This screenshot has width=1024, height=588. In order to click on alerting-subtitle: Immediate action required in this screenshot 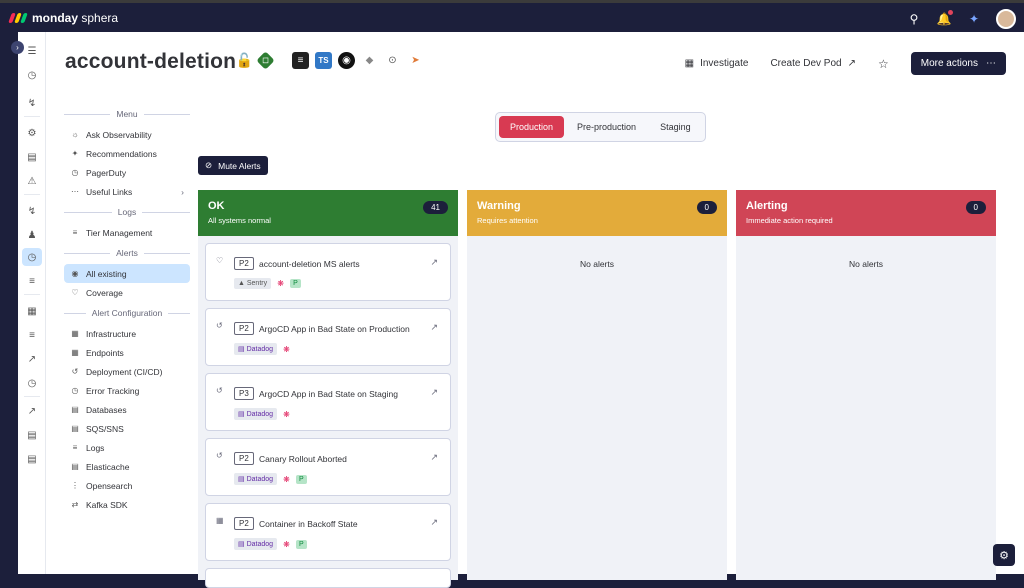, I will do `click(789, 220)`.